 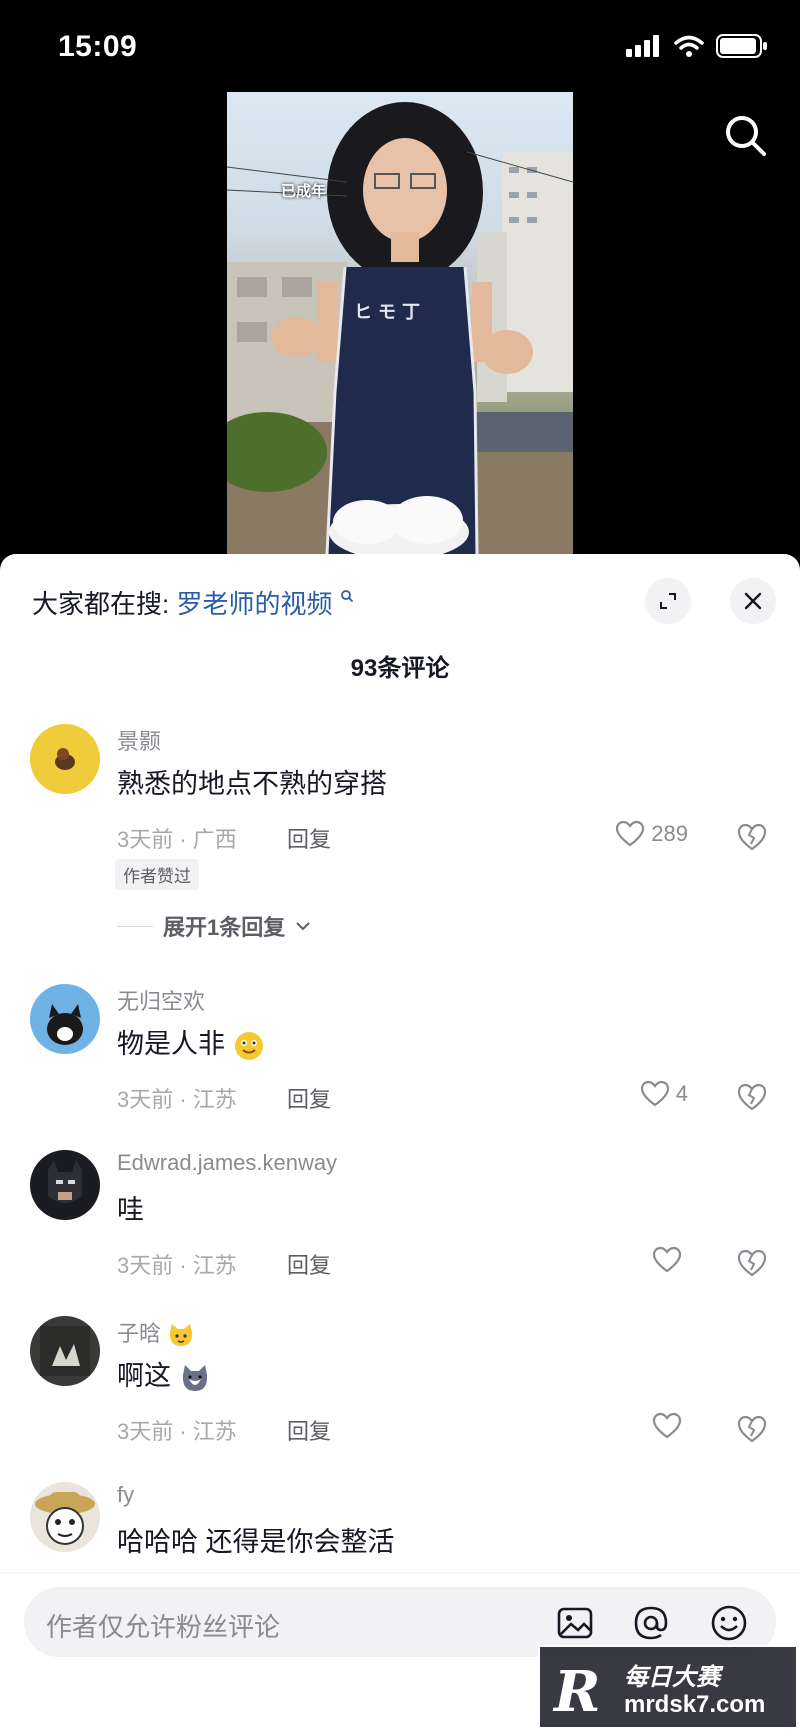 What do you see at coordinates (163, 1627) in the screenshot?
I see `comment-input-placeholder: 作者仅允许粉丝评论` at bounding box center [163, 1627].